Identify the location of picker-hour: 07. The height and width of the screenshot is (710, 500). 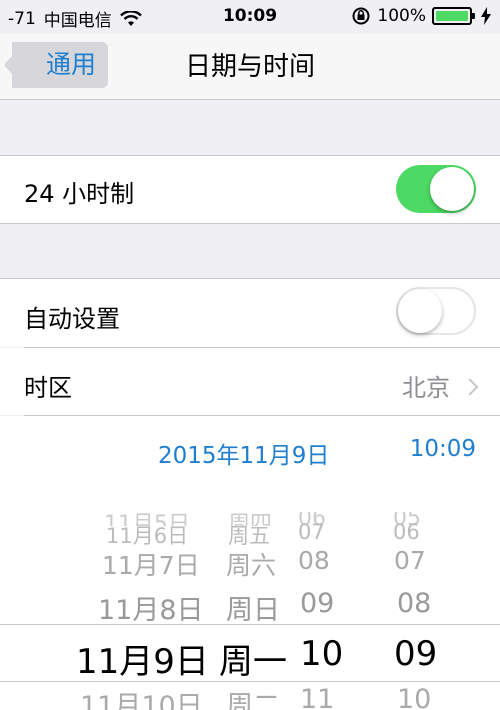
(311, 532).